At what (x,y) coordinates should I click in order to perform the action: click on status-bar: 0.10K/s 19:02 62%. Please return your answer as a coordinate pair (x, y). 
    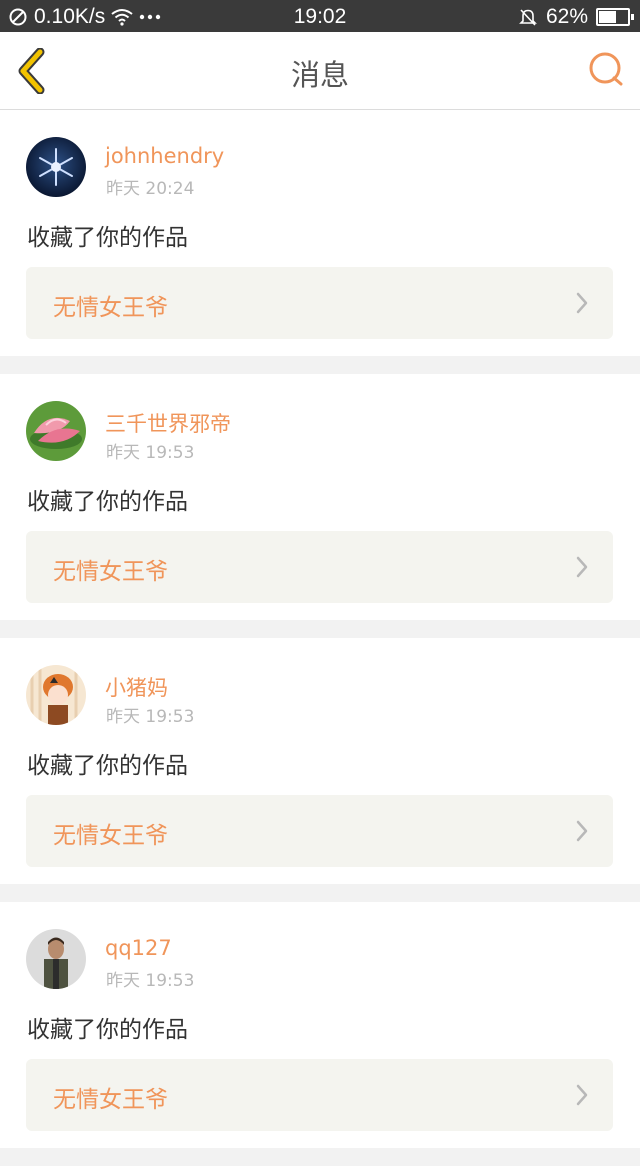
    Looking at the image, I should click on (320, 16).